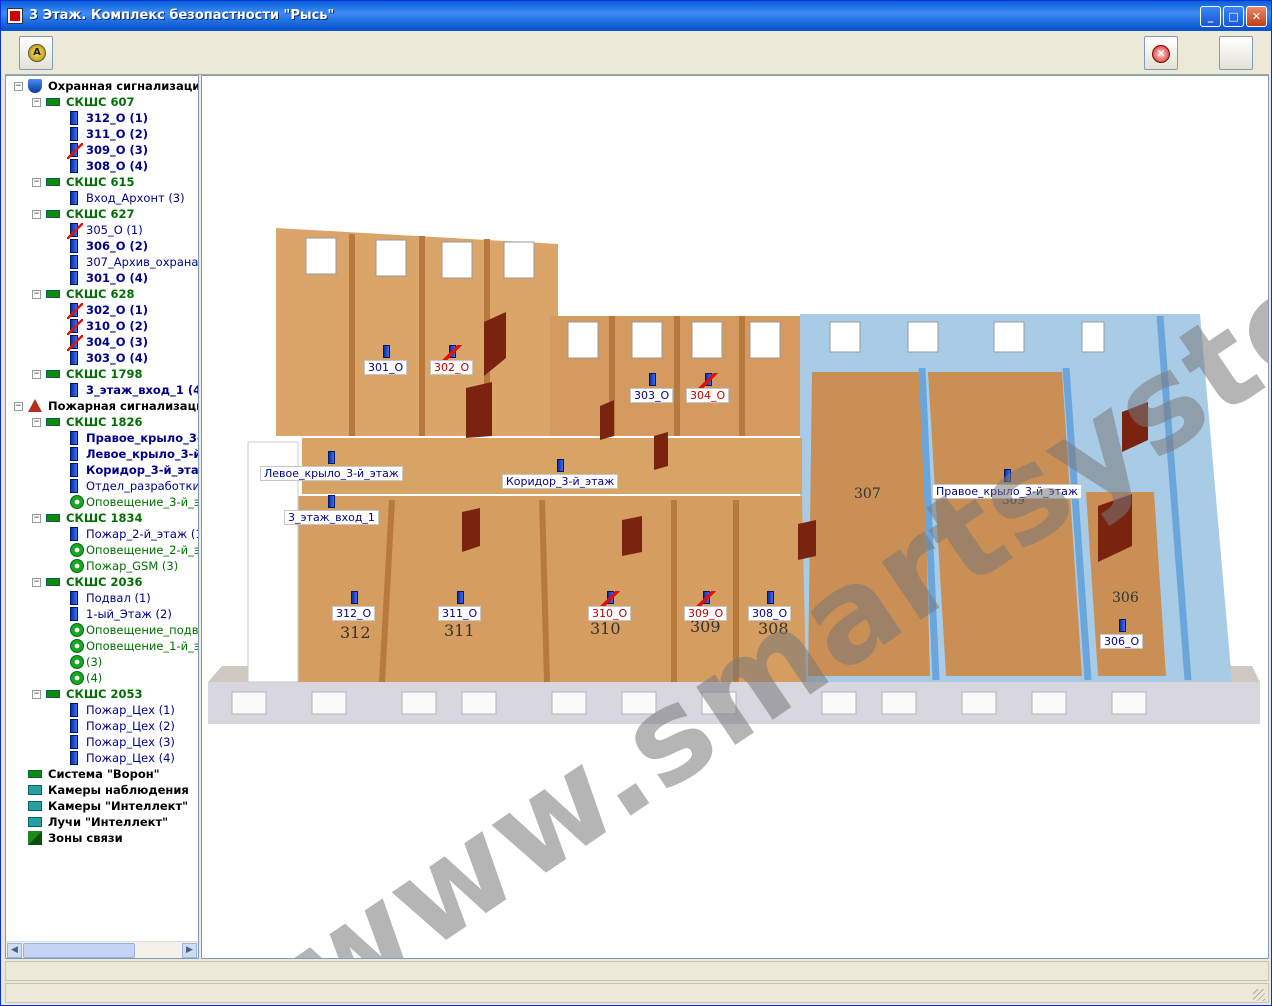 The width and height of the screenshot is (1272, 1006). What do you see at coordinates (102, 262) in the screenshot?
I see `tree-node: 307_Архив_охрана (3)` at bounding box center [102, 262].